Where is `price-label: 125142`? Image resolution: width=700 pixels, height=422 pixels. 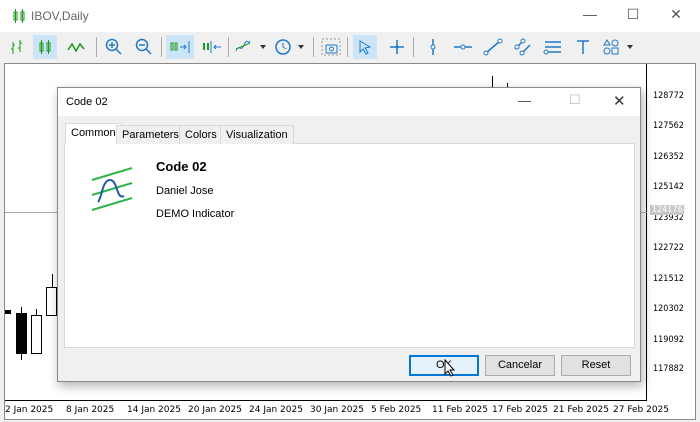
price-label: 125142 is located at coordinates (668, 187).